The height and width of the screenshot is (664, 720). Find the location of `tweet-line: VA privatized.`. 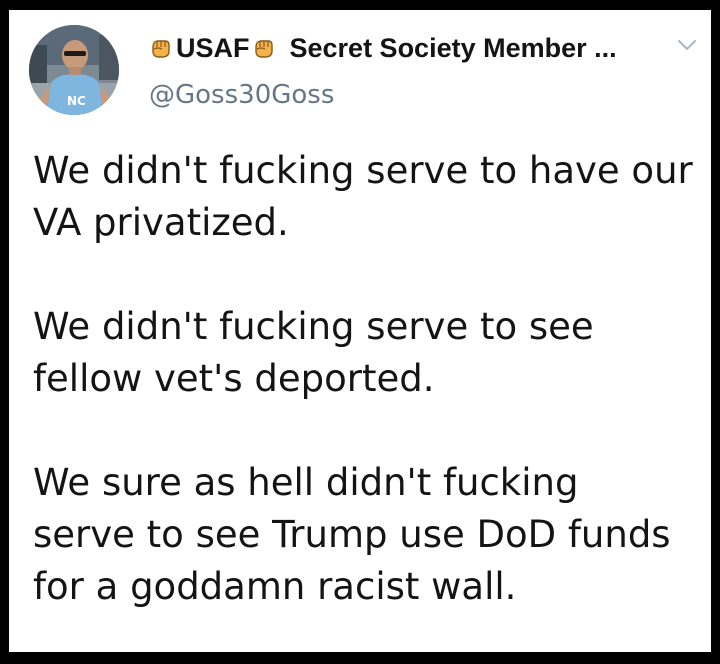

tweet-line: VA privatized. is located at coordinates (161, 222).